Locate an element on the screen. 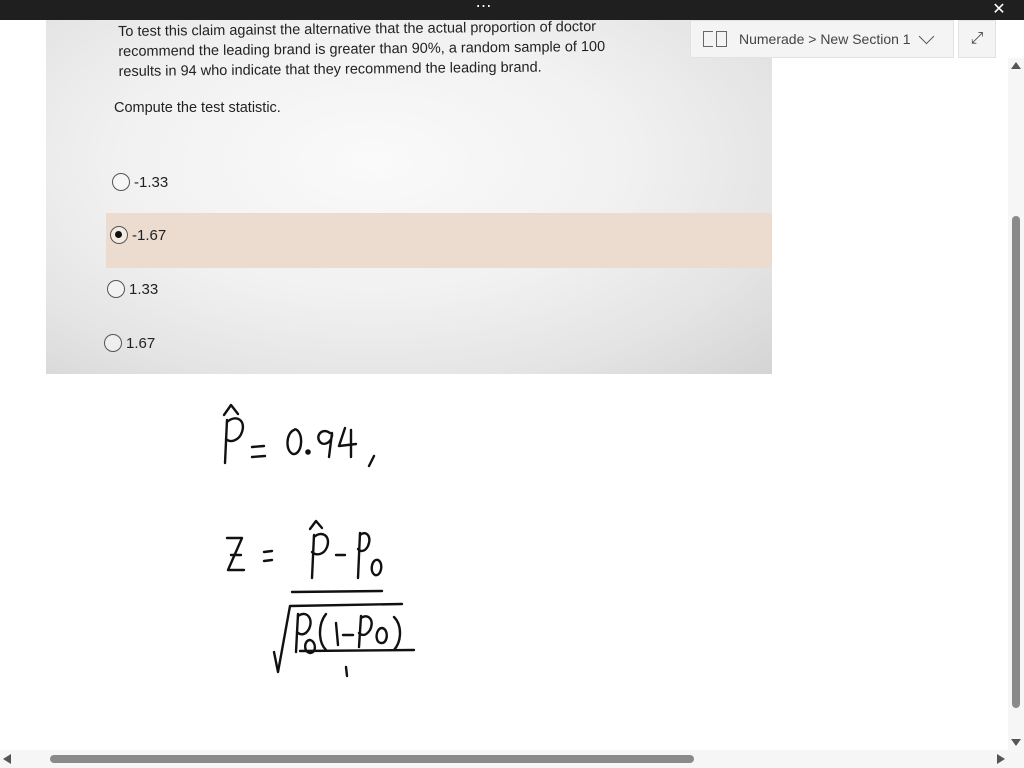 The height and width of the screenshot is (768, 1024). vertical-scroll-thumb is located at coordinates (1016, 462).